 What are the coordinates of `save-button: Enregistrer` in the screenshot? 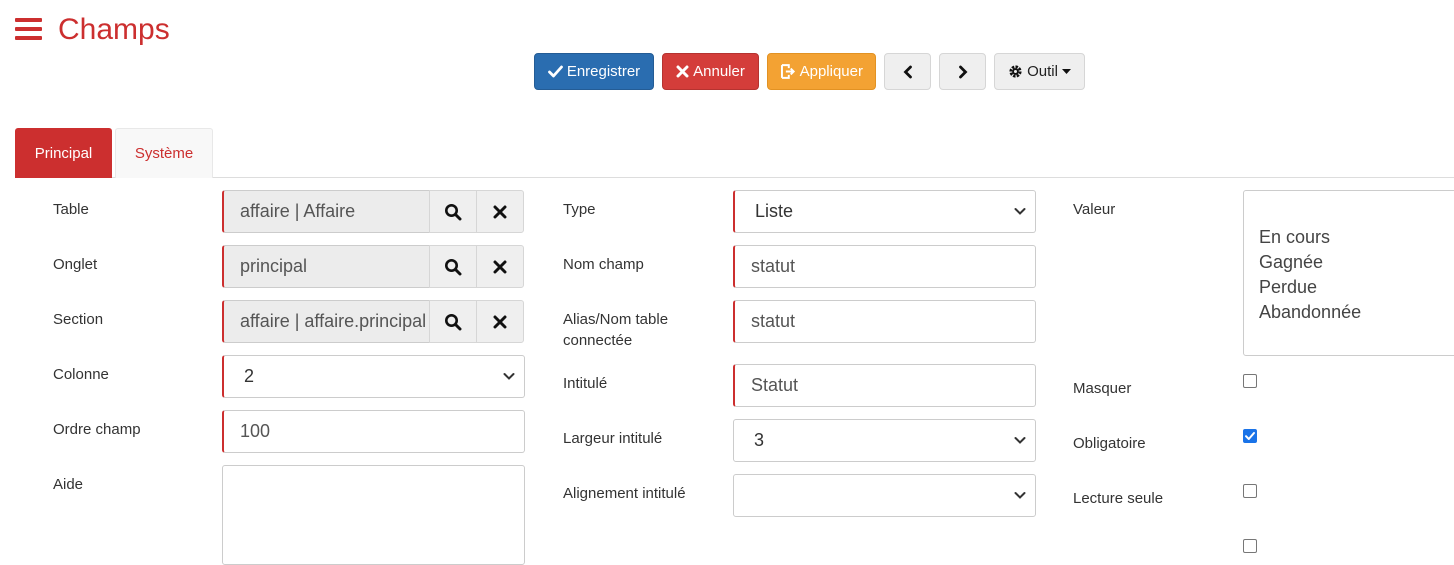 It's located at (594, 71).